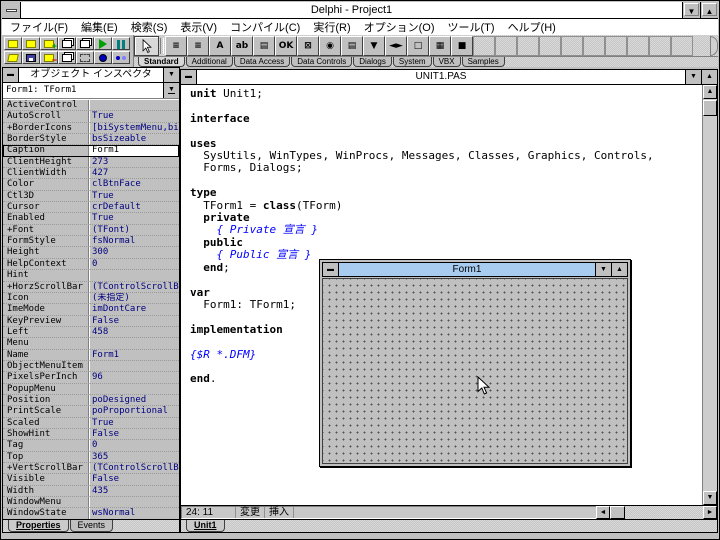 The width and height of the screenshot is (720, 540). I want to click on vertical-scroll-thumb, so click(710, 108).